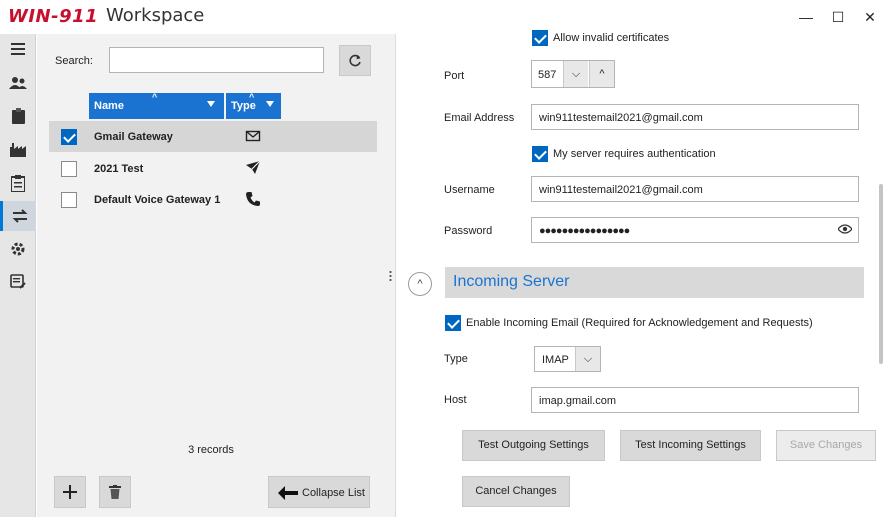  Describe the element at coordinates (420, 284) in the screenshot. I see `collapse-section-button: ^` at that location.